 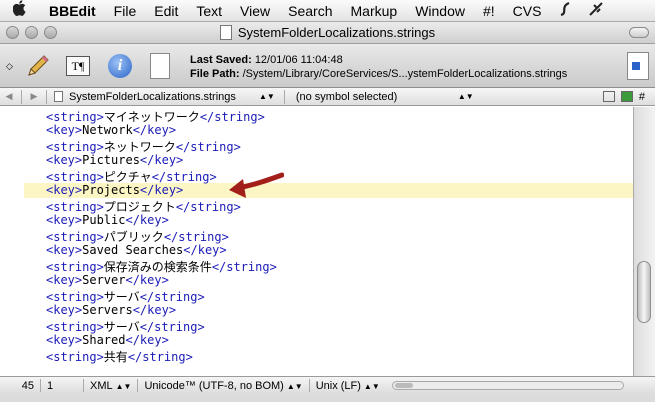 What do you see at coordinates (120, 66) in the screenshot?
I see `info-icon: i` at bounding box center [120, 66].